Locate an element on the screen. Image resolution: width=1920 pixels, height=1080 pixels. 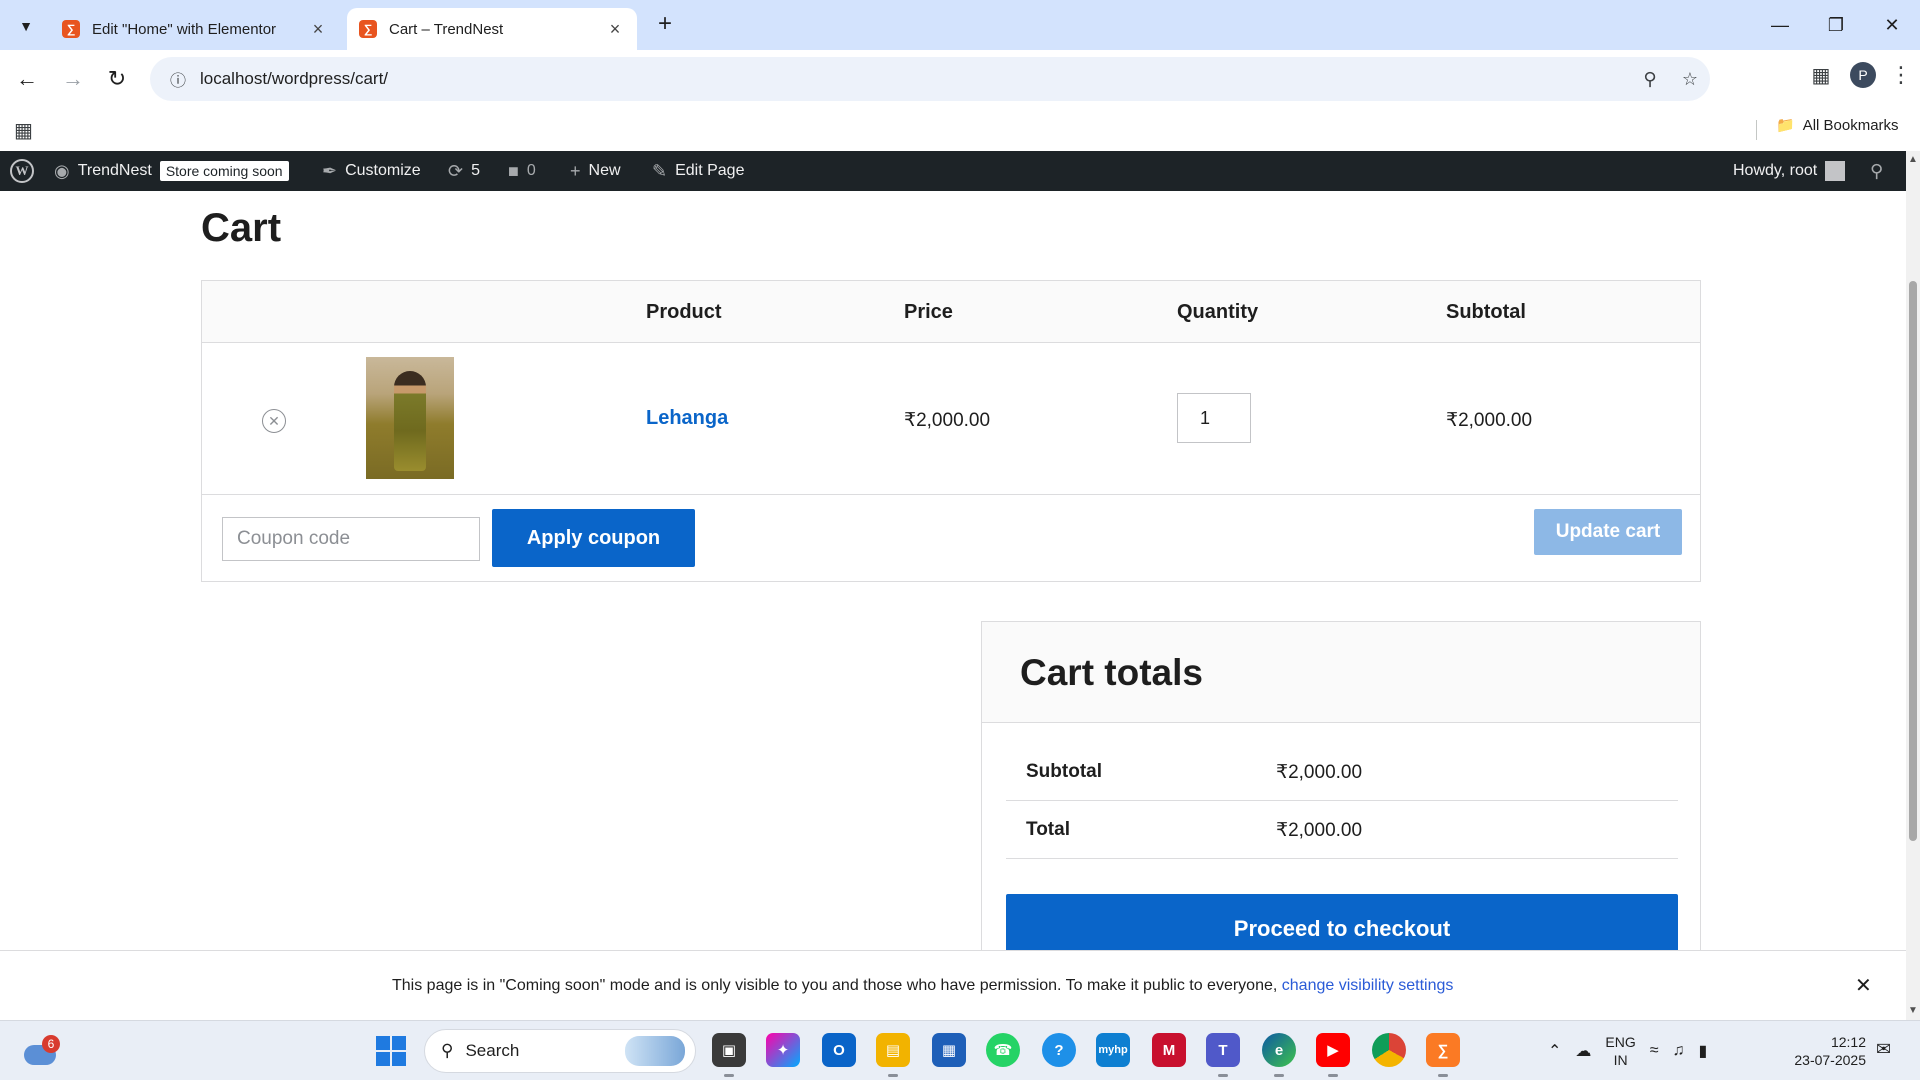
myhp-icon: myhp is located at coordinates (1113, 1050).